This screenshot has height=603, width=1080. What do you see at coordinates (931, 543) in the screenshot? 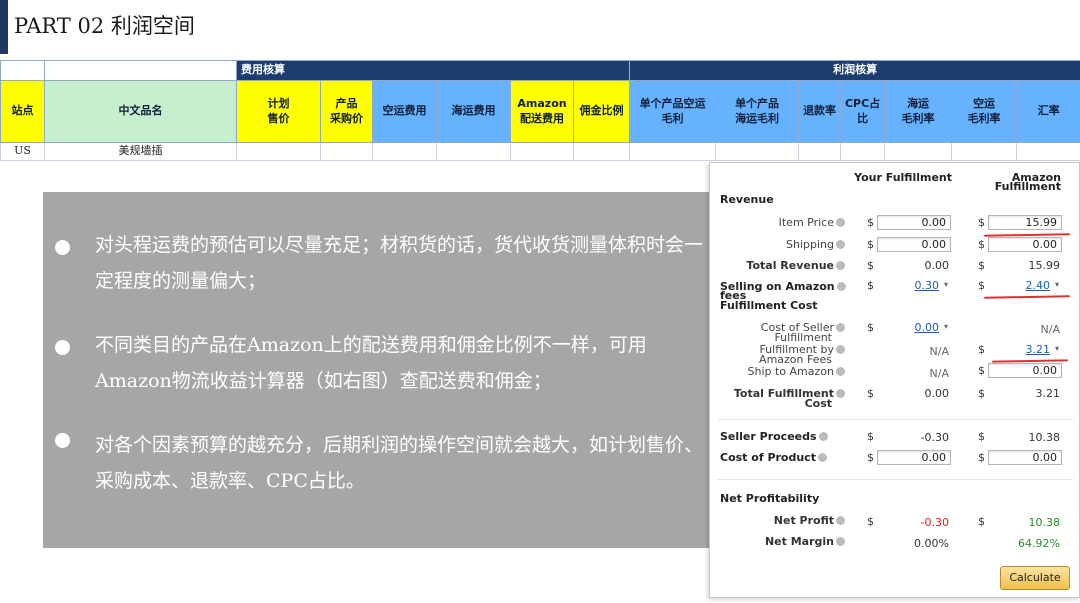
I see `net-margin-your: 0.00%` at bounding box center [931, 543].